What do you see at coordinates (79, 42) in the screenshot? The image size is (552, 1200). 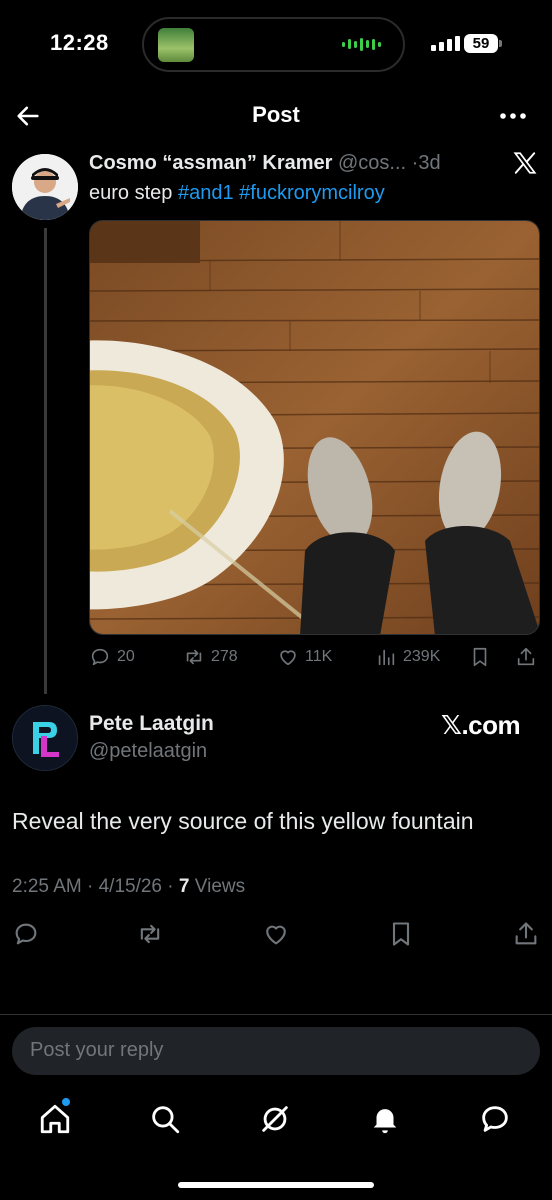 I see `status-time: 12:28` at bounding box center [79, 42].